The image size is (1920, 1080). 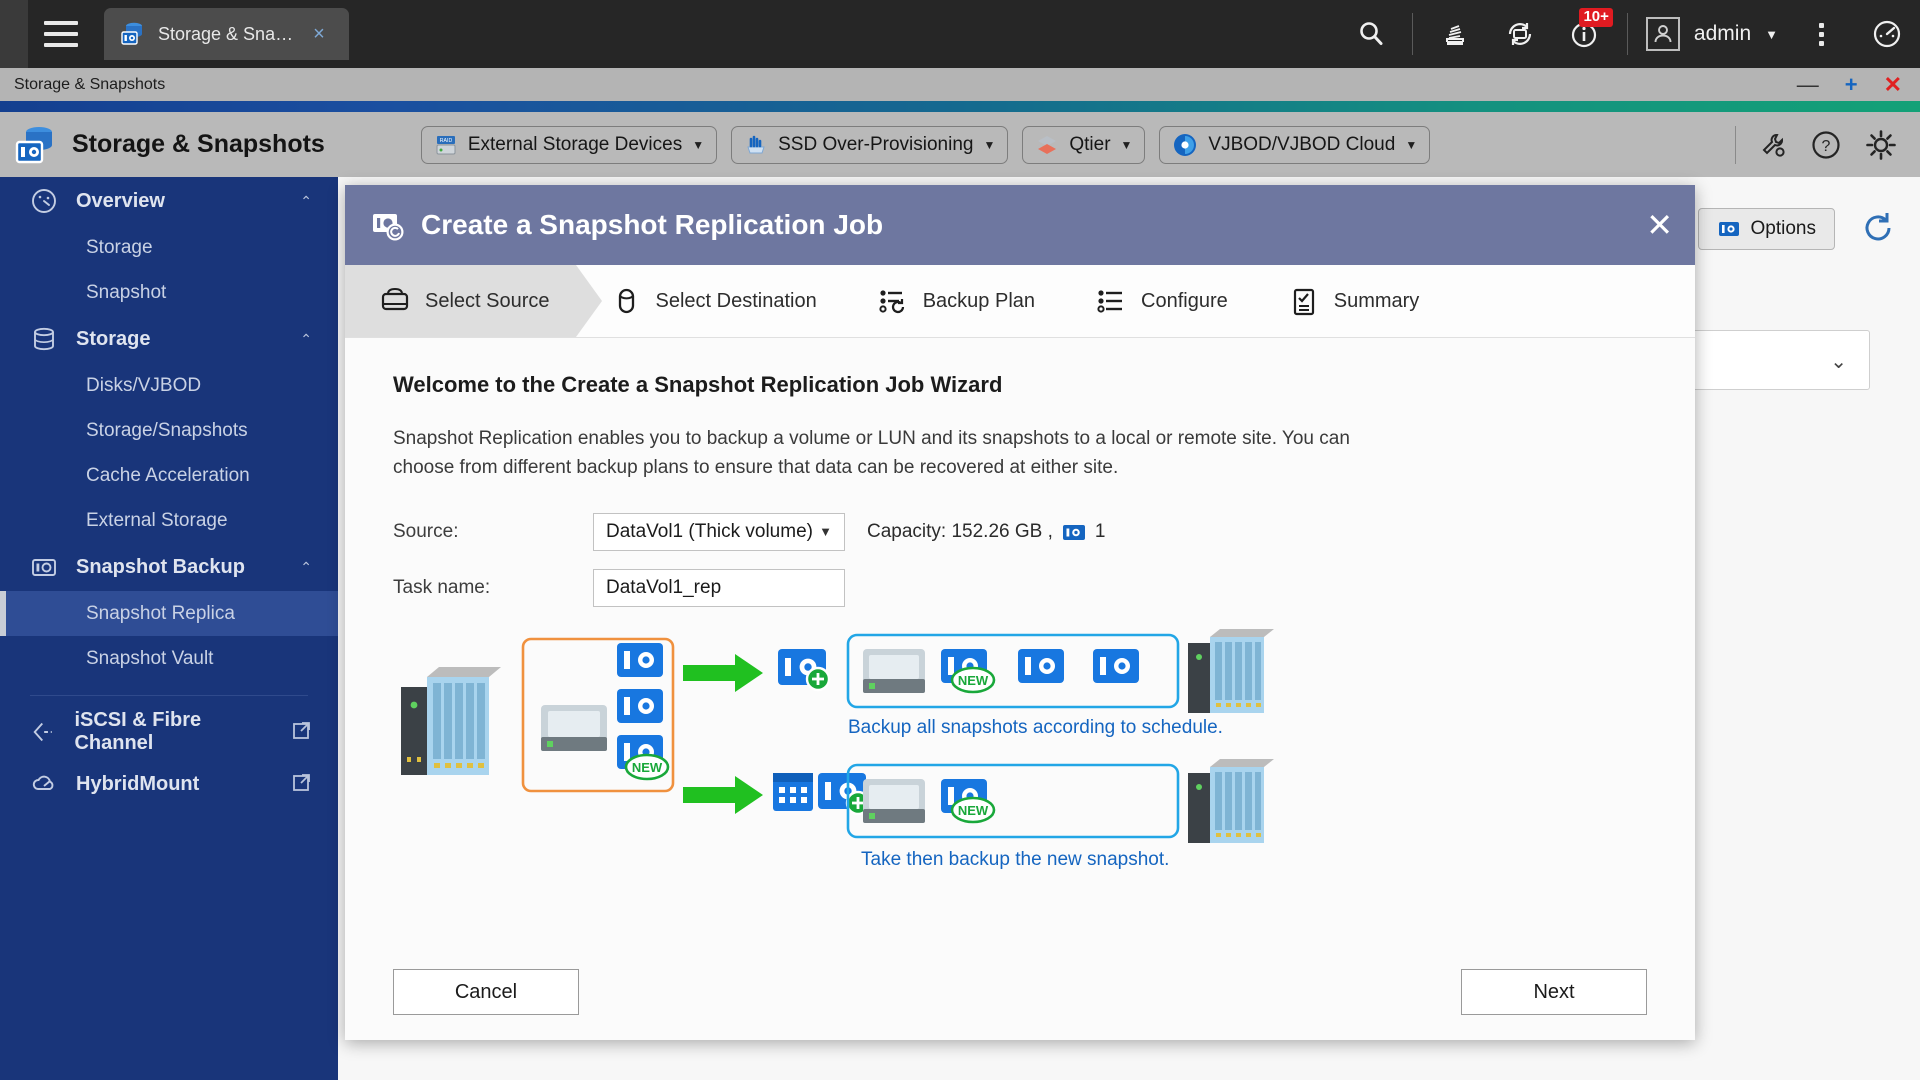 What do you see at coordinates (61, 34) in the screenshot?
I see `main-menu-button` at bounding box center [61, 34].